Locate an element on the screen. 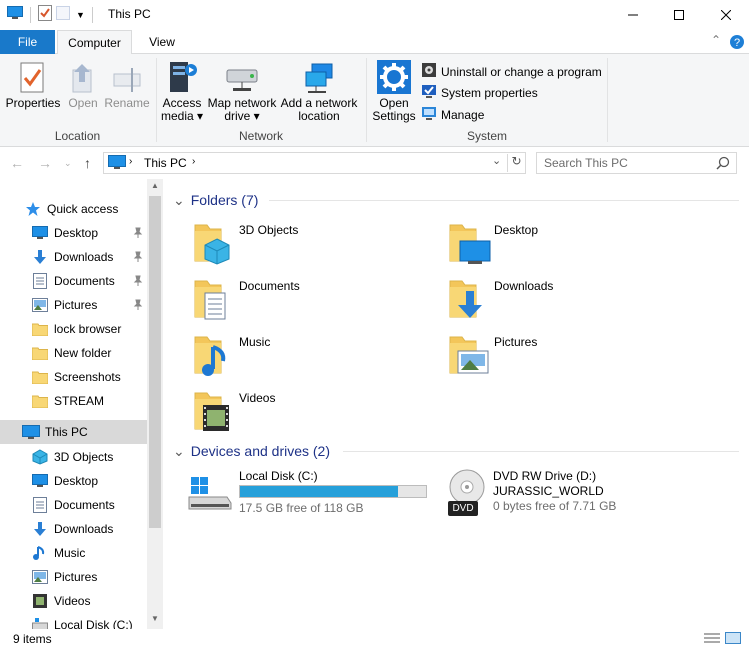 This screenshot has height=648, width=749. rename-button: Rename is located at coordinates (127, 84).